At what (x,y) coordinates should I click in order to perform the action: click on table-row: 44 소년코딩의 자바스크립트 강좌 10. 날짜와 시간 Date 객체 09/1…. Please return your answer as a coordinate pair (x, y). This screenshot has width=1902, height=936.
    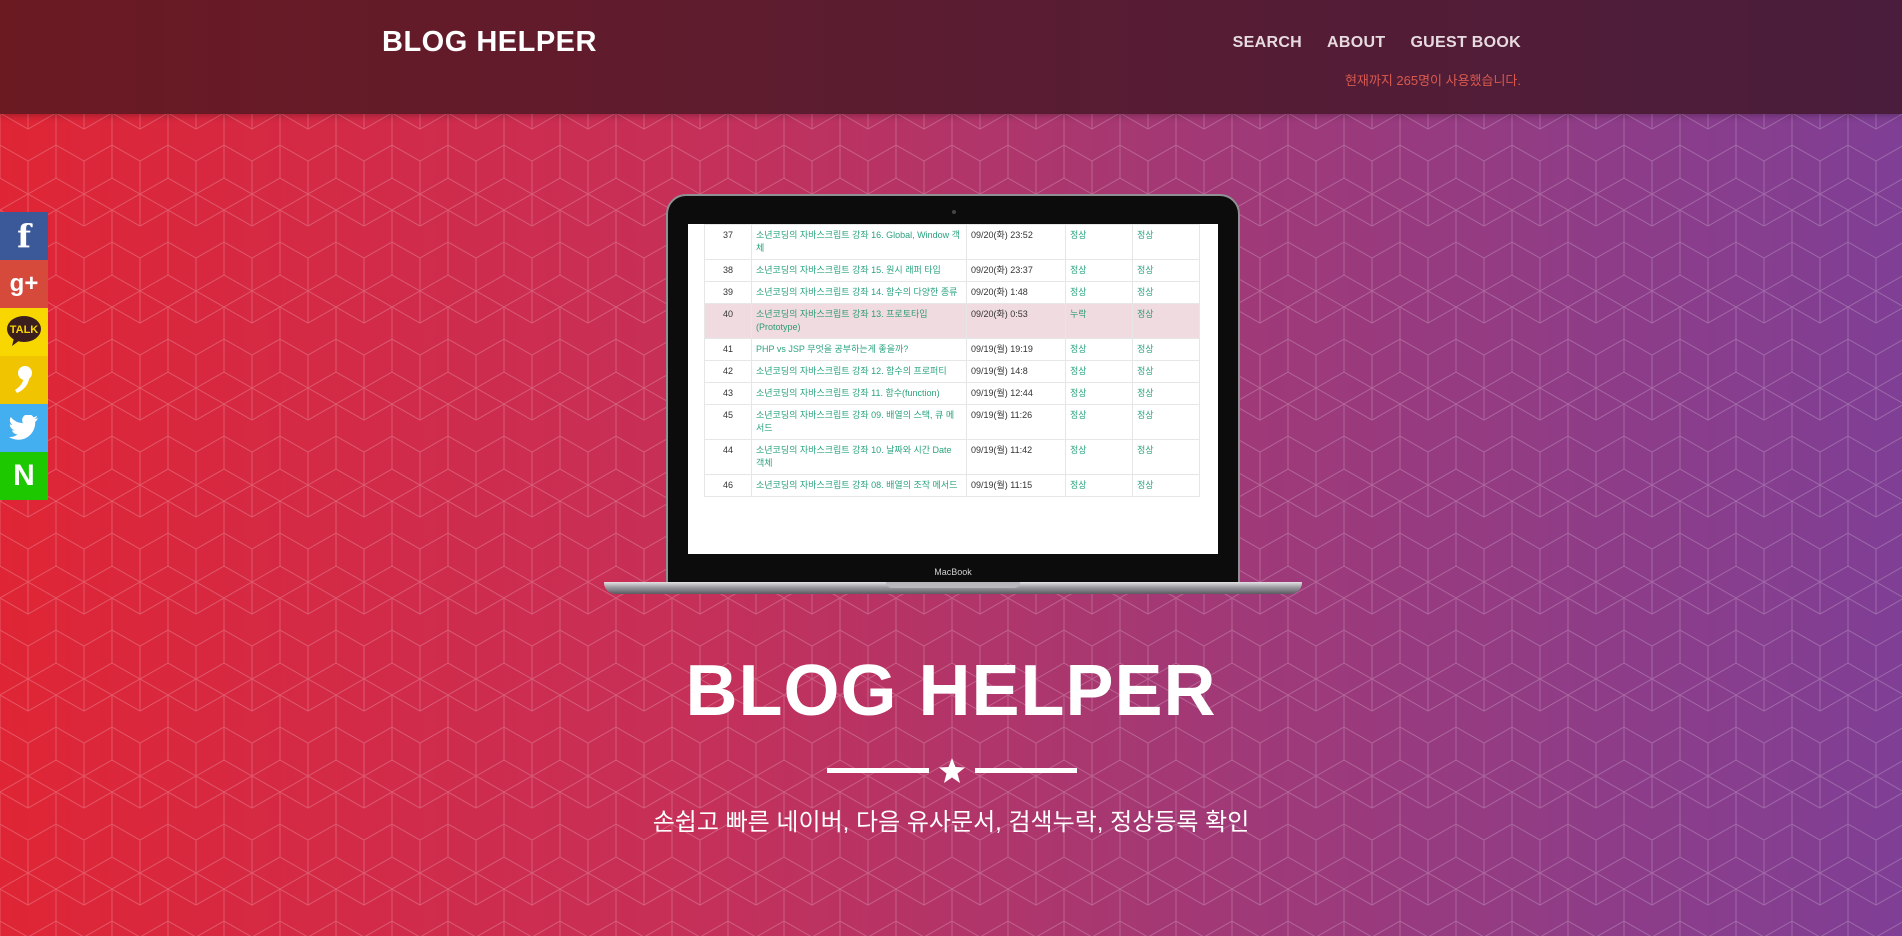
    Looking at the image, I should click on (952, 457).